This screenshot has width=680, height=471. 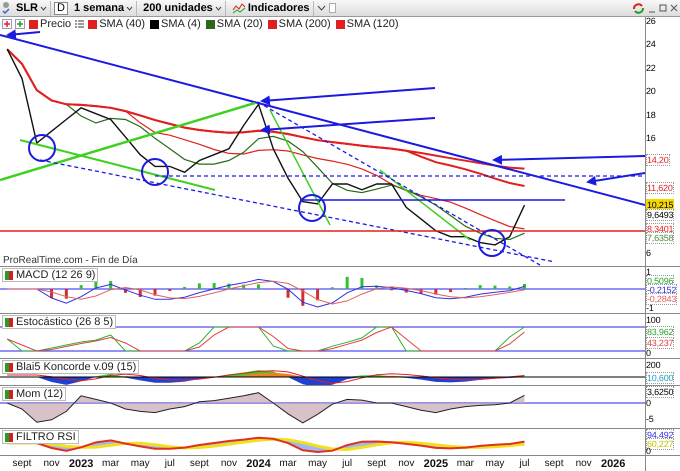 I want to click on price-label: 9,6493, so click(x=660, y=215).